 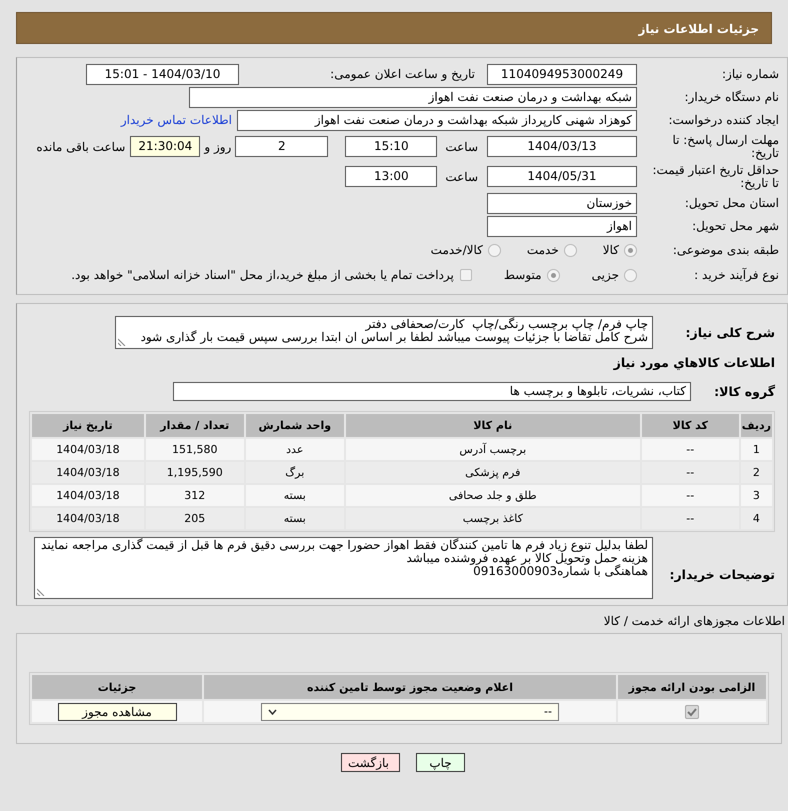 I want to click on field-label: شماره نیاز:, so click(x=750, y=74).